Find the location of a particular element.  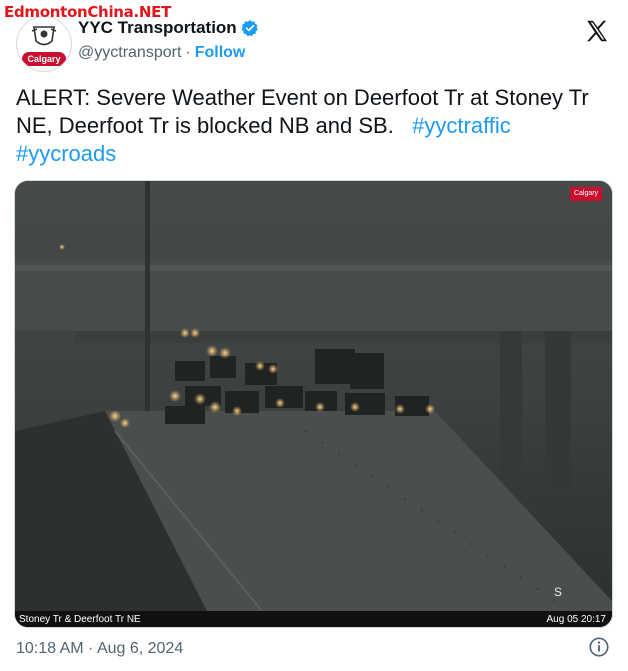

info-icon is located at coordinates (599, 647).